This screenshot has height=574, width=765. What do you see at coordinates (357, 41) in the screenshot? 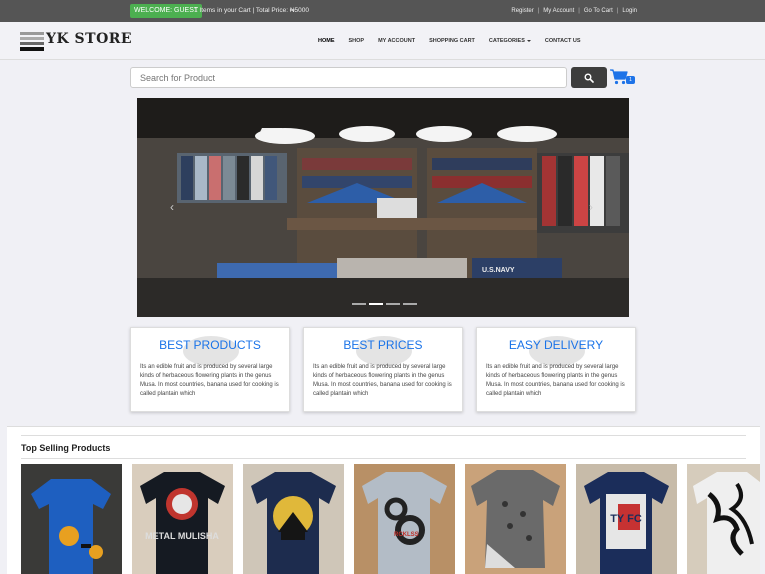
I see `nav-shop: SHOP` at bounding box center [357, 41].